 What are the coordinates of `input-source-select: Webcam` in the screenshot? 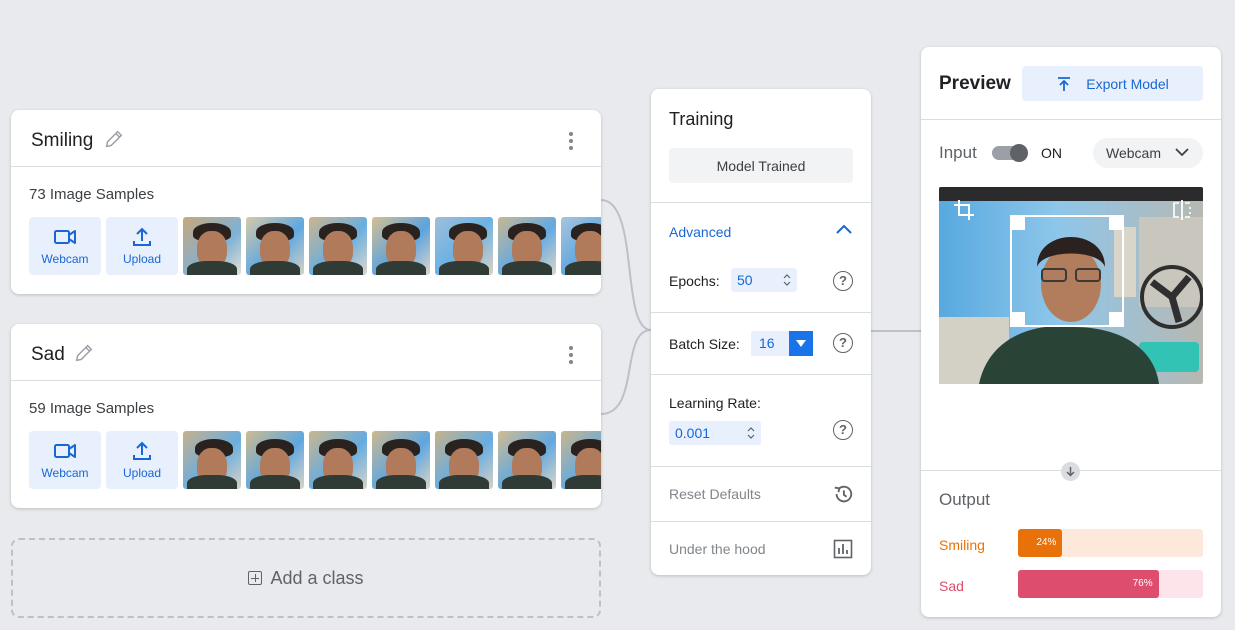 It's located at (1148, 153).